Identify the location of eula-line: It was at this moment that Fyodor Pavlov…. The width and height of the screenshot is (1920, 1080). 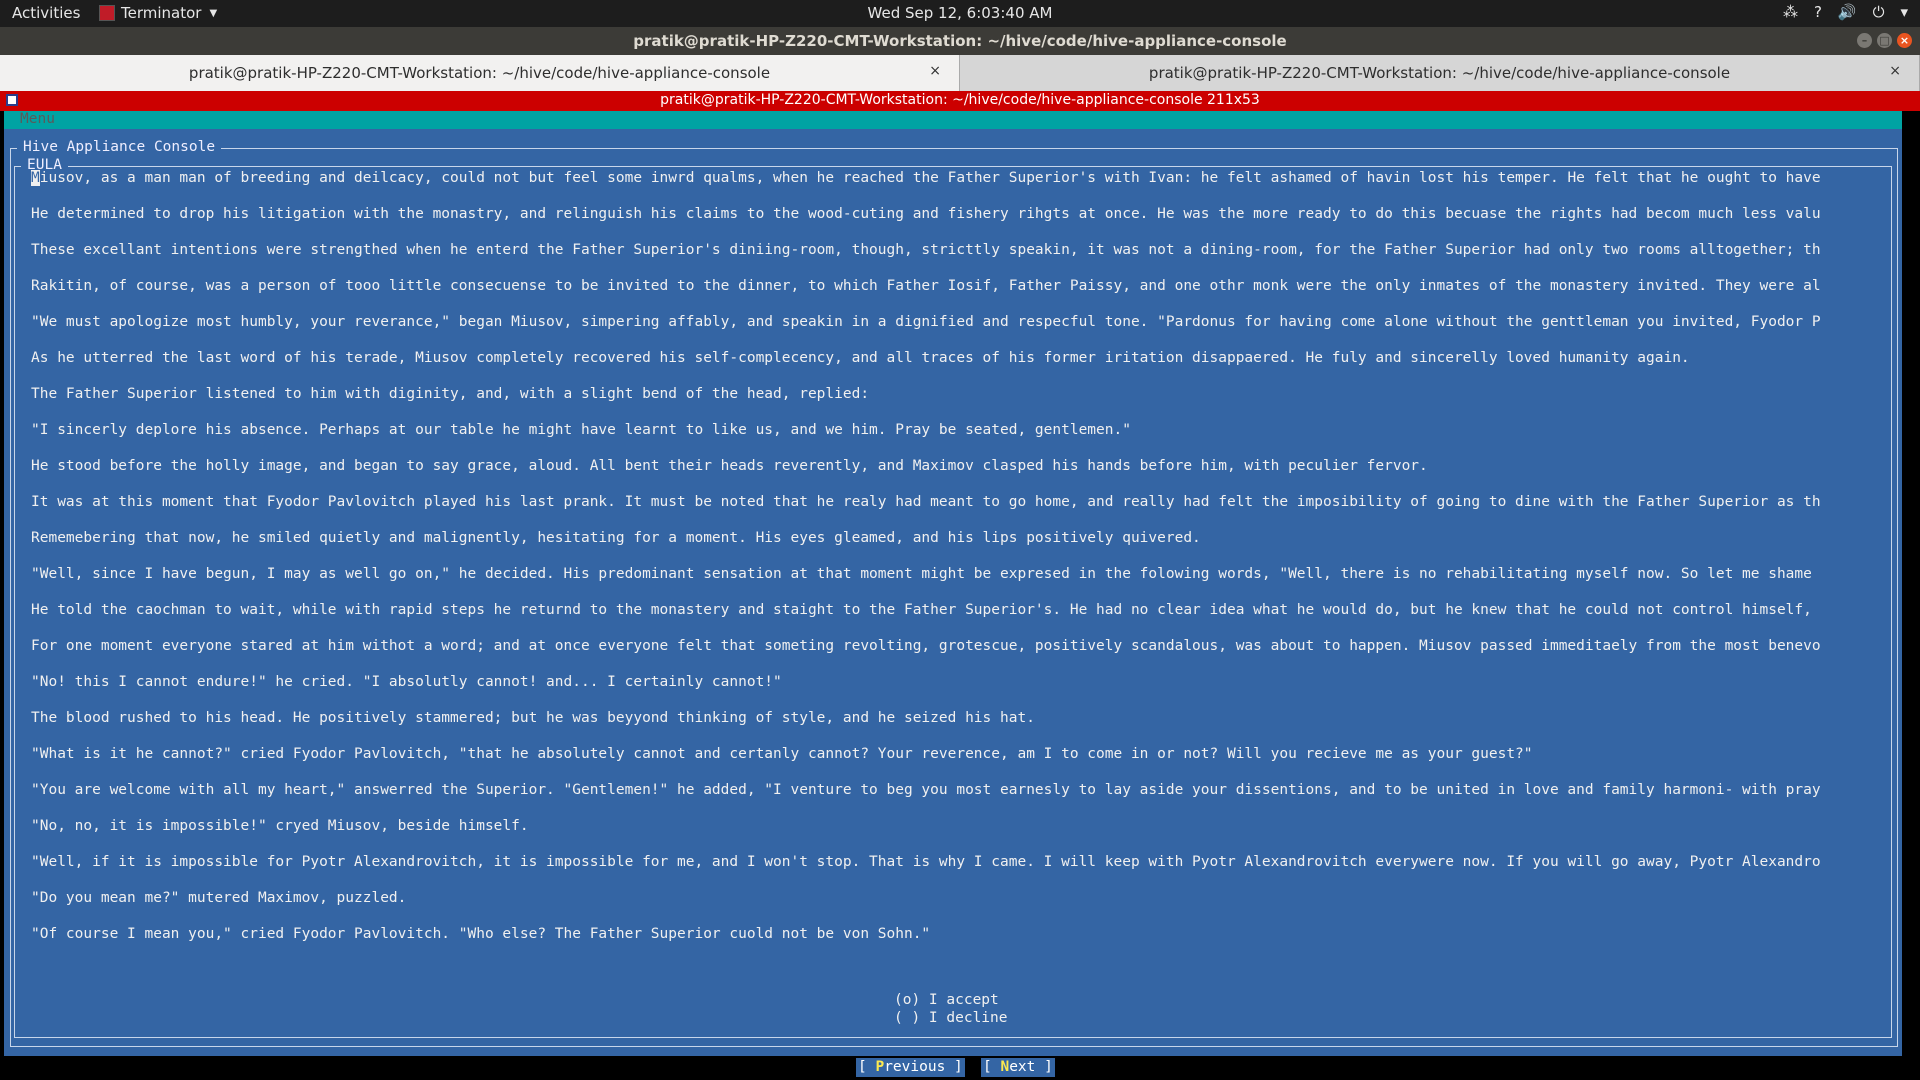
(926, 502).